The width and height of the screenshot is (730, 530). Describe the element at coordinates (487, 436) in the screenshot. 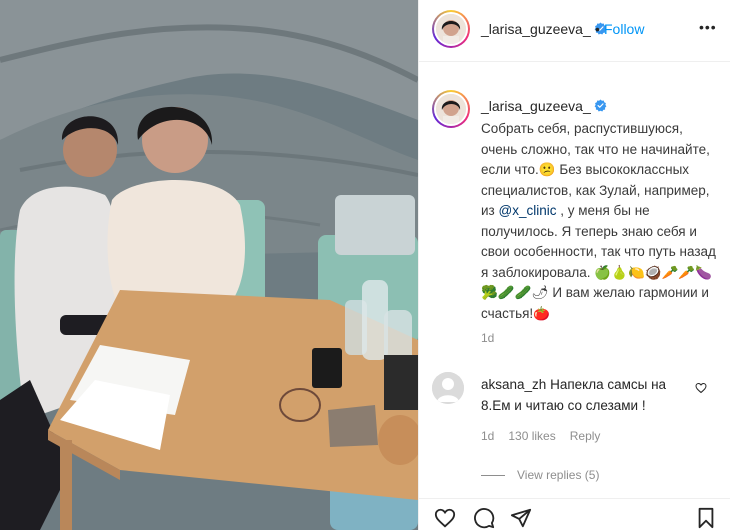

I see `comment-timestamp: 1d` at that location.